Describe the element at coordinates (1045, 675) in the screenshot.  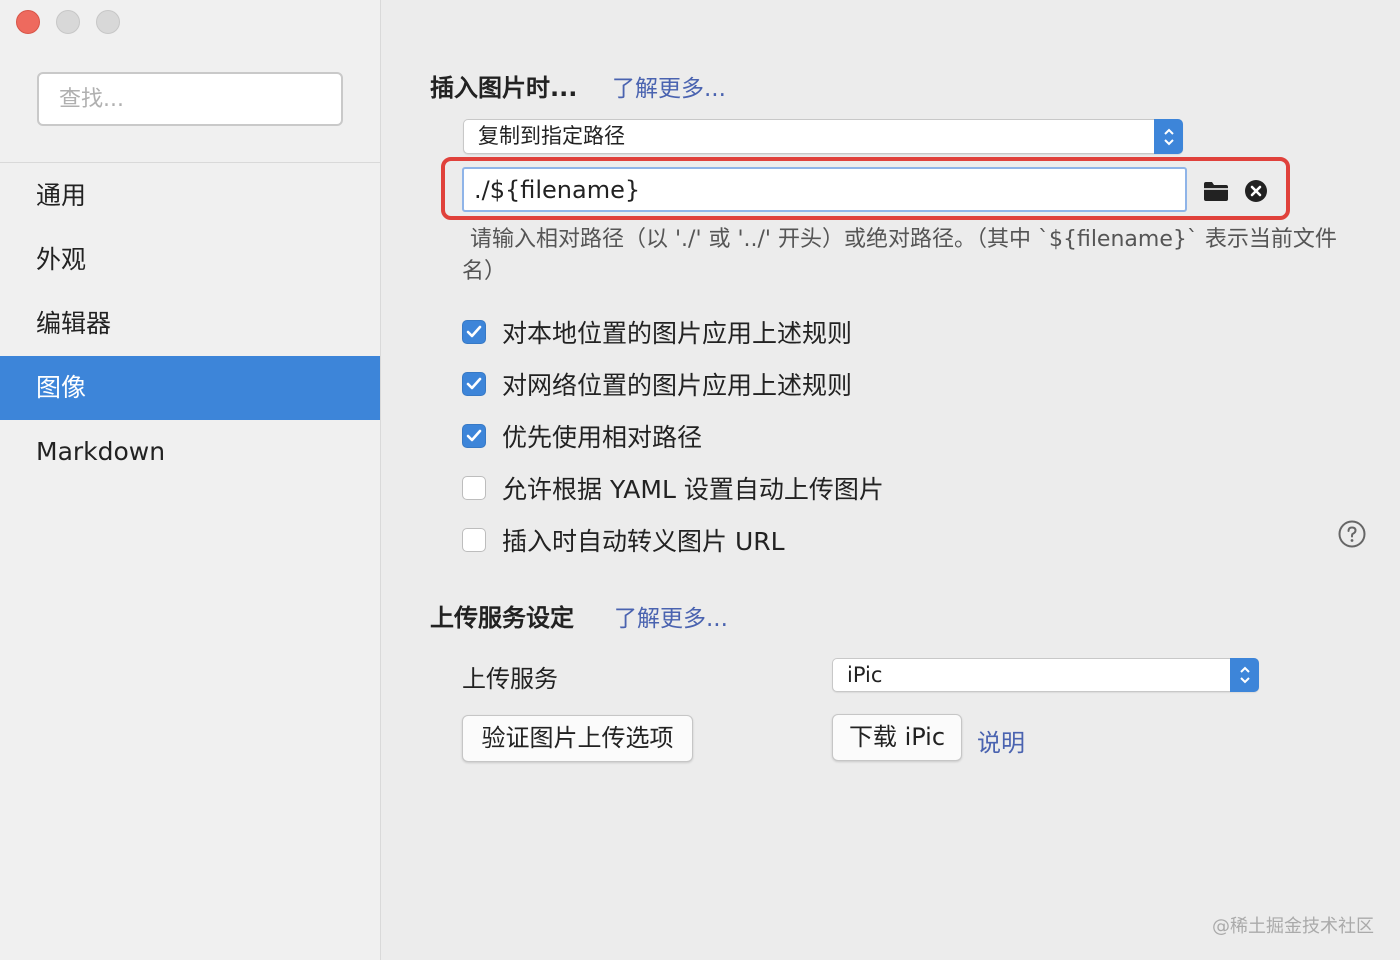
I see `upload-service-select: iPic` at that location.